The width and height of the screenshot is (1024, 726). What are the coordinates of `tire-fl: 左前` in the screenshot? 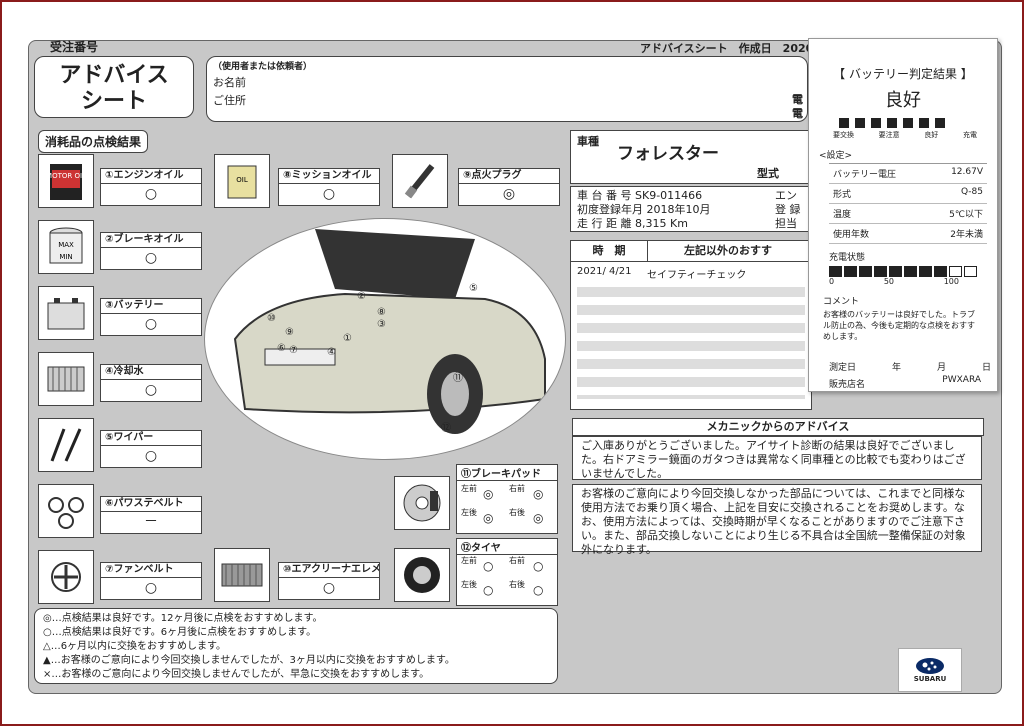 It's located at (469, 560).